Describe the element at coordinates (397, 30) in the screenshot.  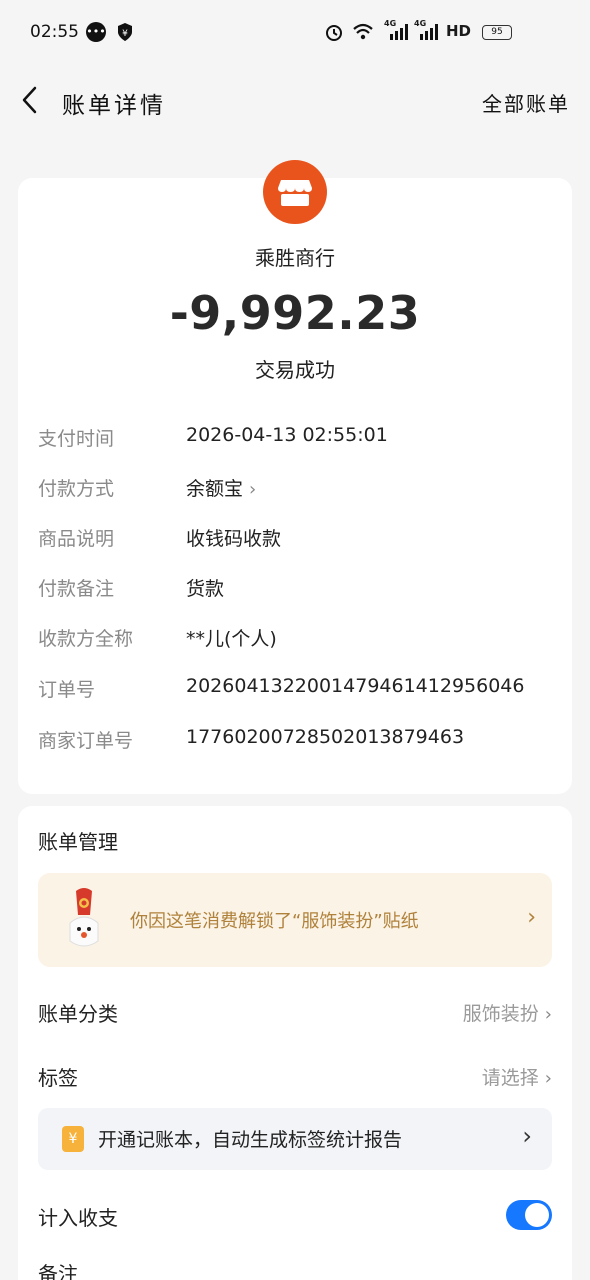
I see `signal-icon-1: 4G` at that location.